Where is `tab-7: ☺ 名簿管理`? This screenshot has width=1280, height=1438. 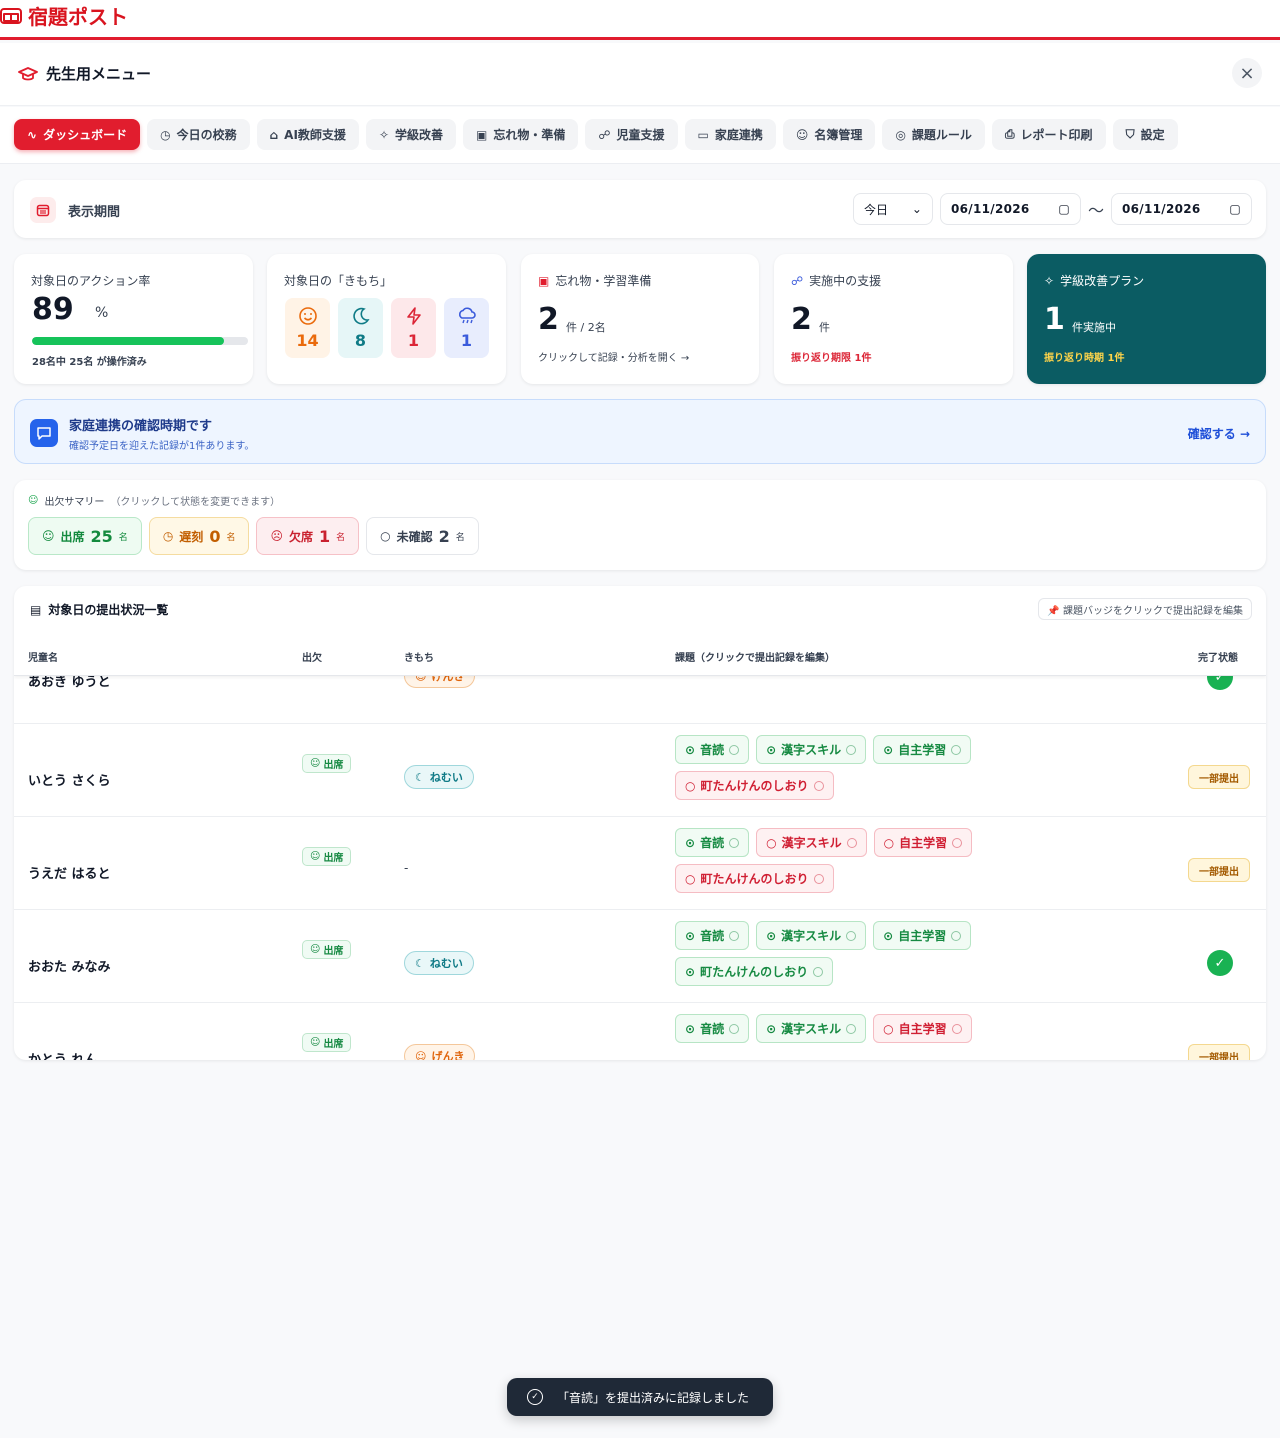 tab-7: ☺ 名簿管理 is located at coordinates (829, 134).